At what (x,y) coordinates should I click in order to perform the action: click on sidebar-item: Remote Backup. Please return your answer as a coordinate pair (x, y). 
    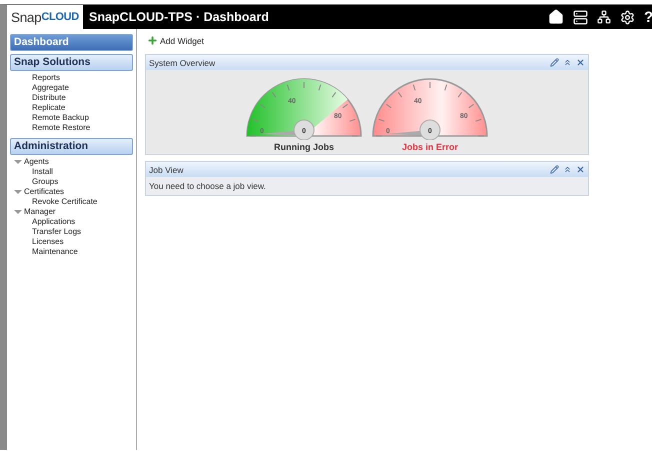
    Looking at the image, I should click on (60, 118).